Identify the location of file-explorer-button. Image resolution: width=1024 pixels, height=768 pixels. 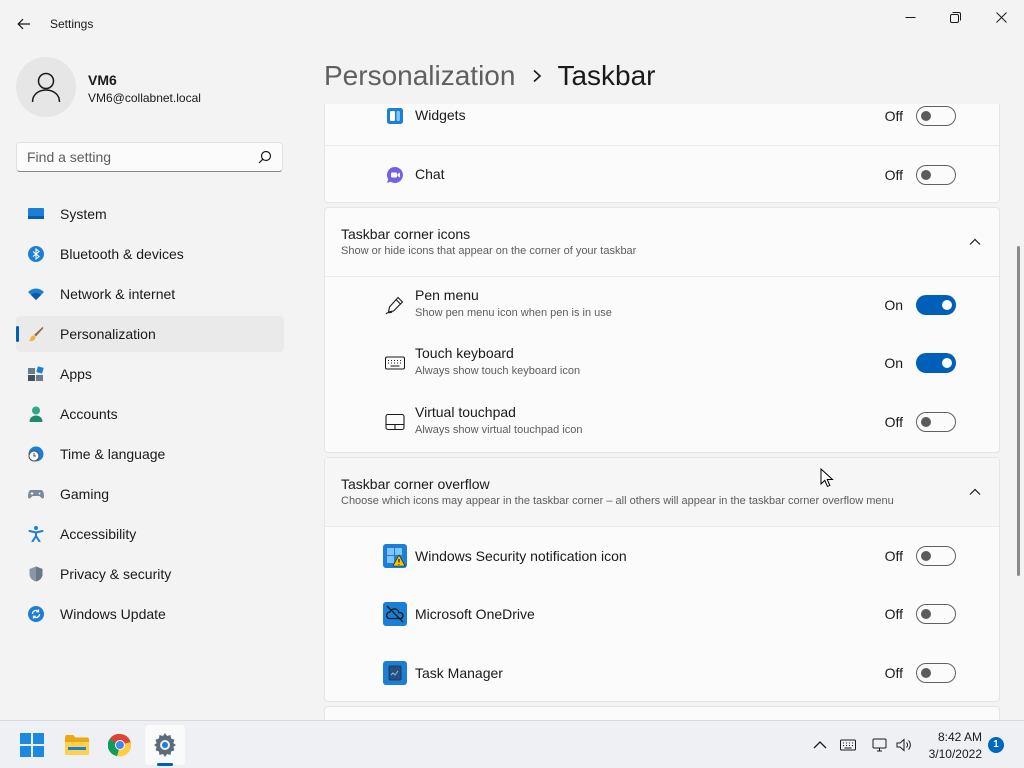
(77, 745).